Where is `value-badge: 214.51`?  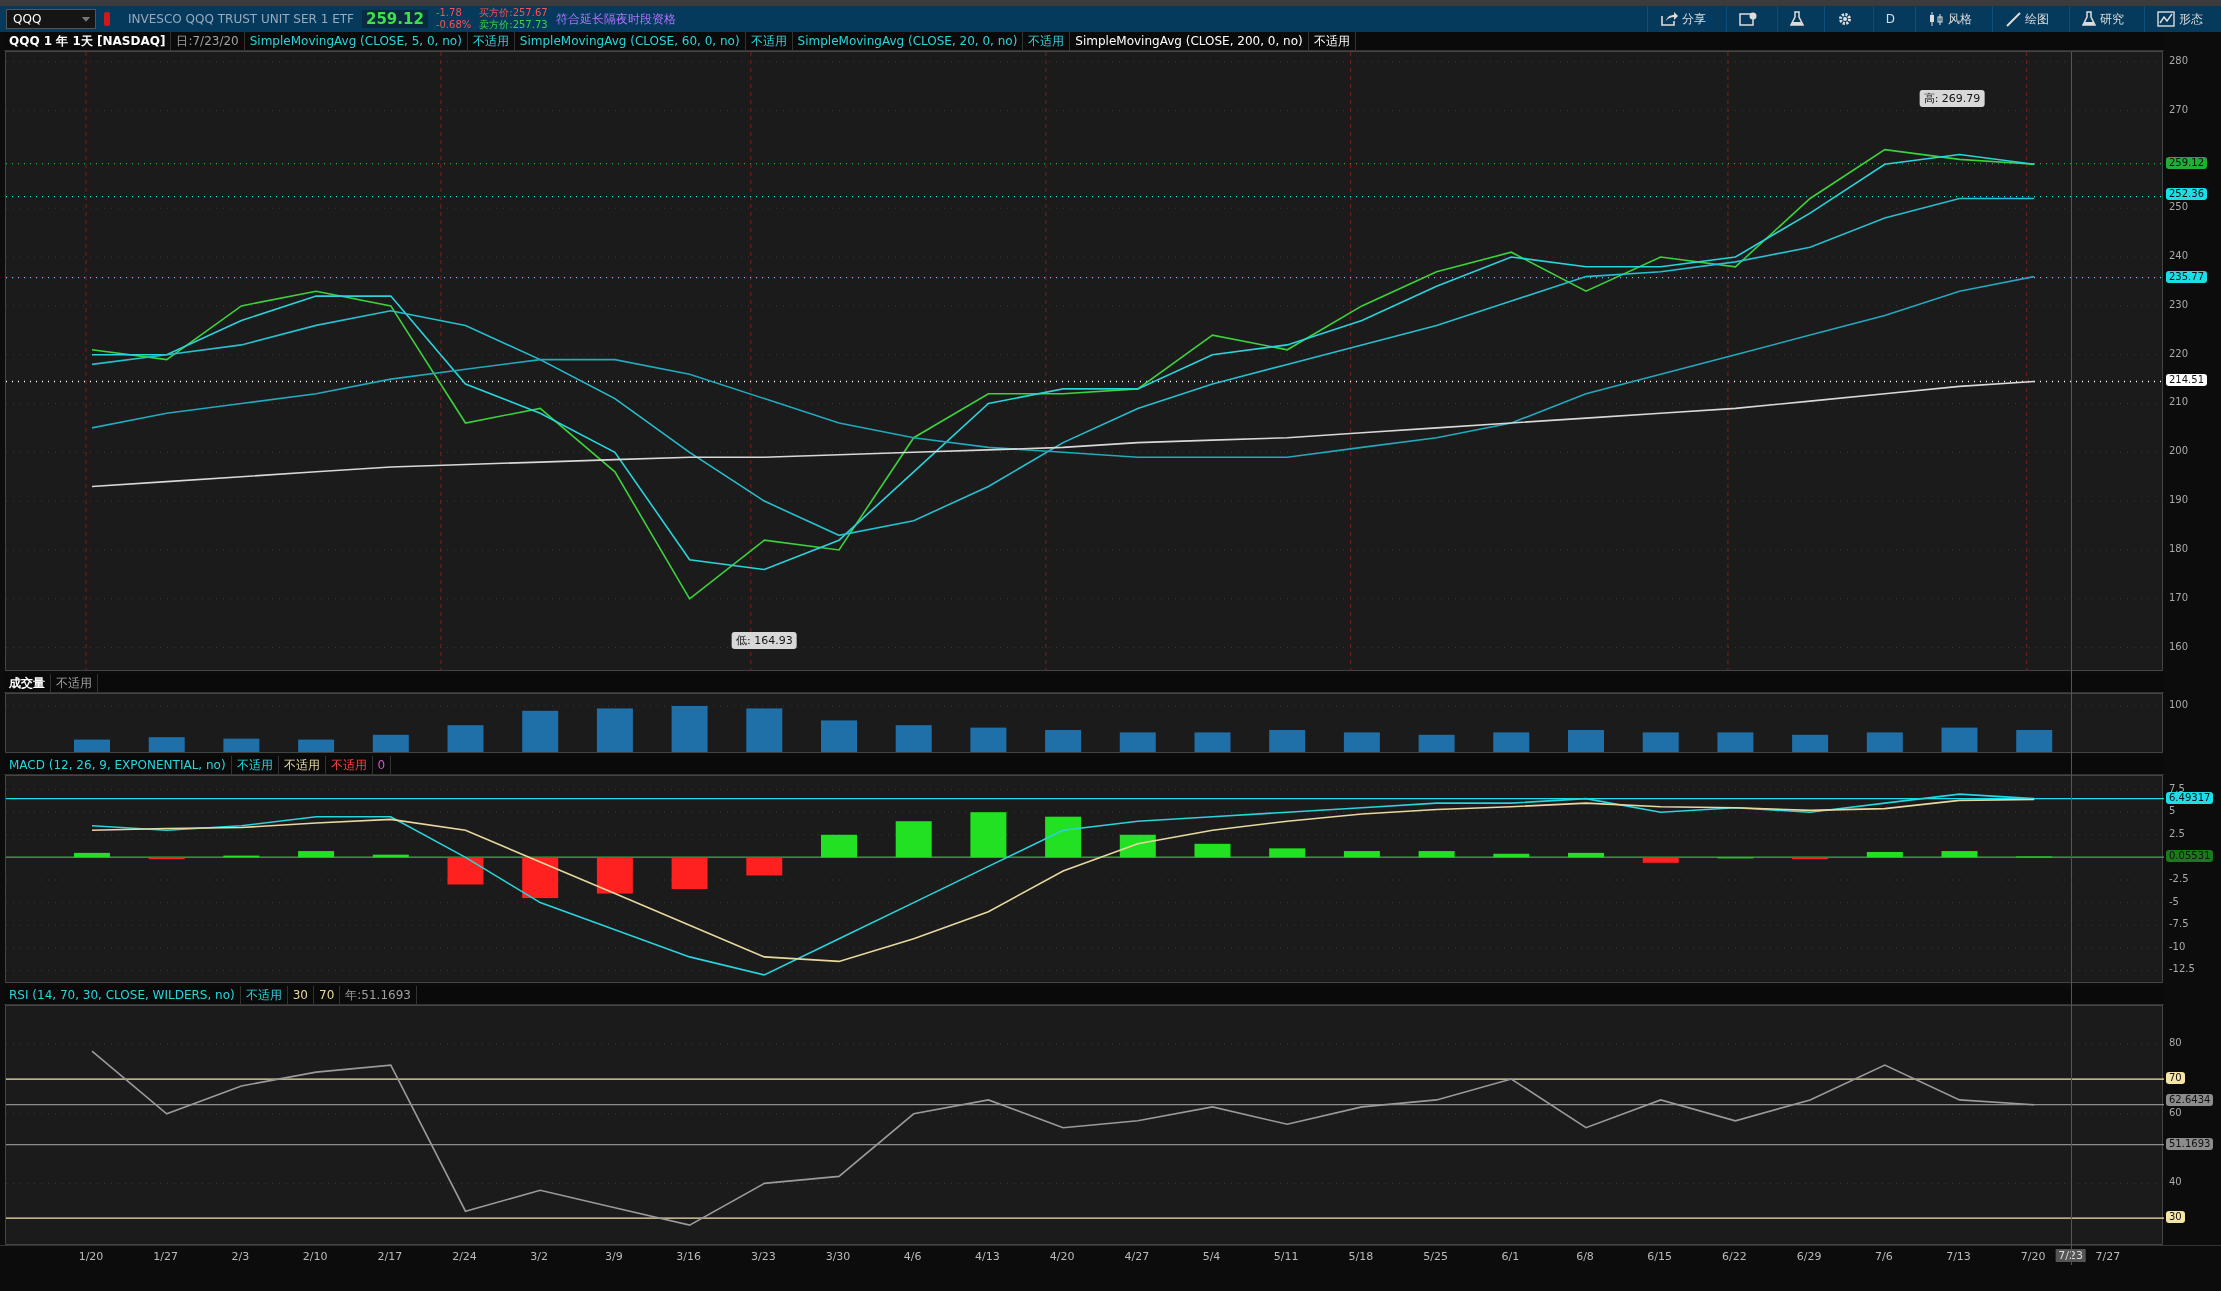 value-badge: 214.51 is located at coordinates (2186, 380).